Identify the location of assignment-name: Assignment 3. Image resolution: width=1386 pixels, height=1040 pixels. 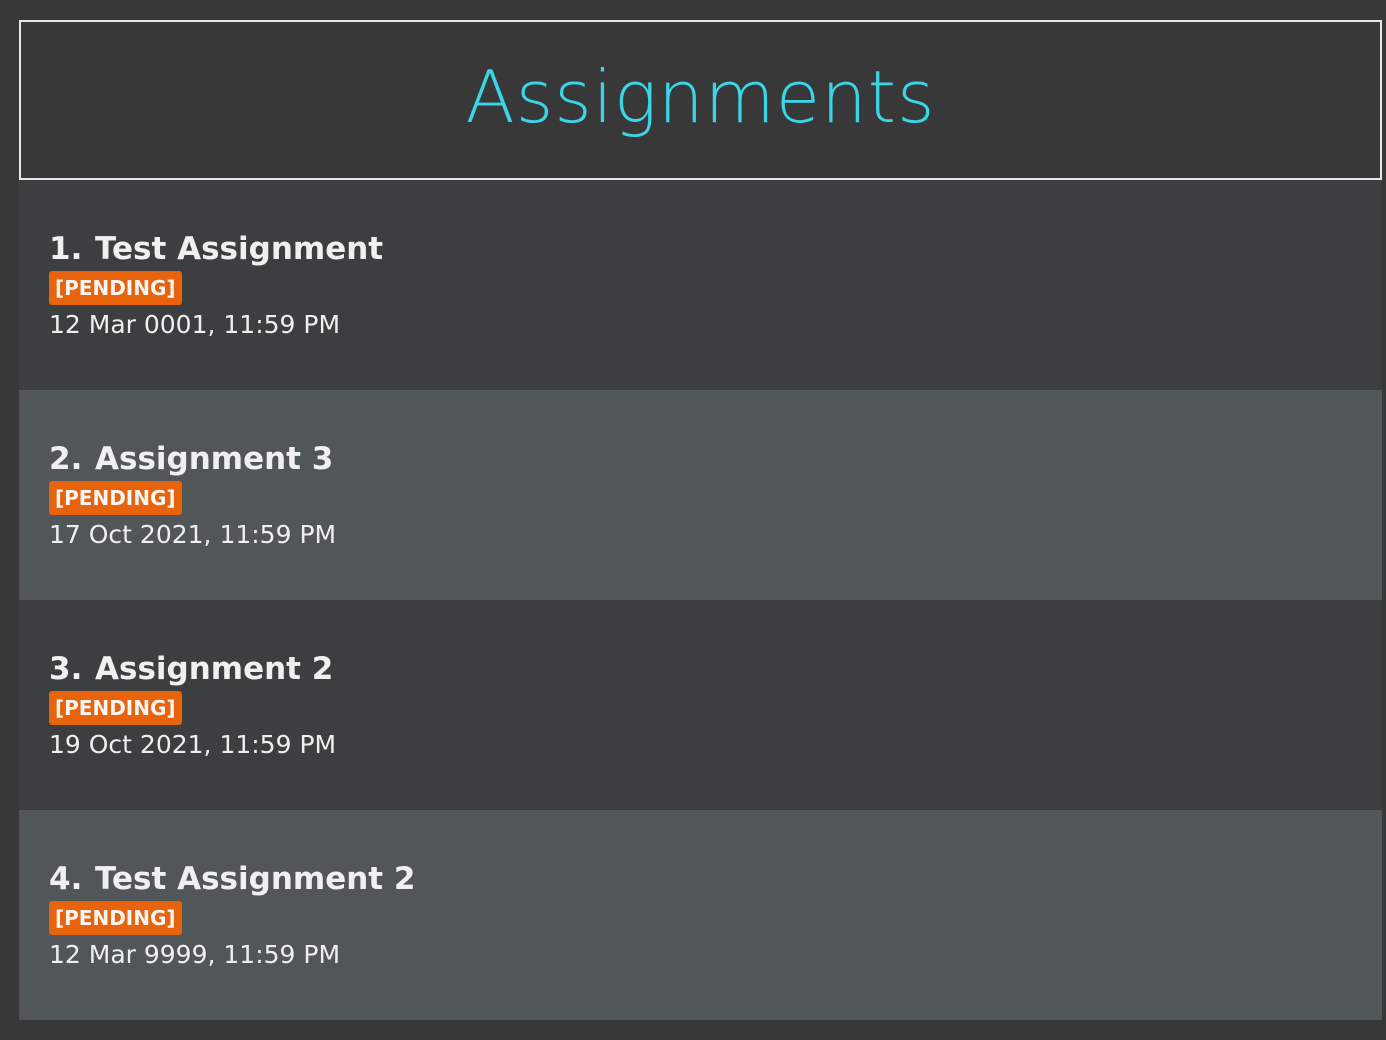
(214, 459).